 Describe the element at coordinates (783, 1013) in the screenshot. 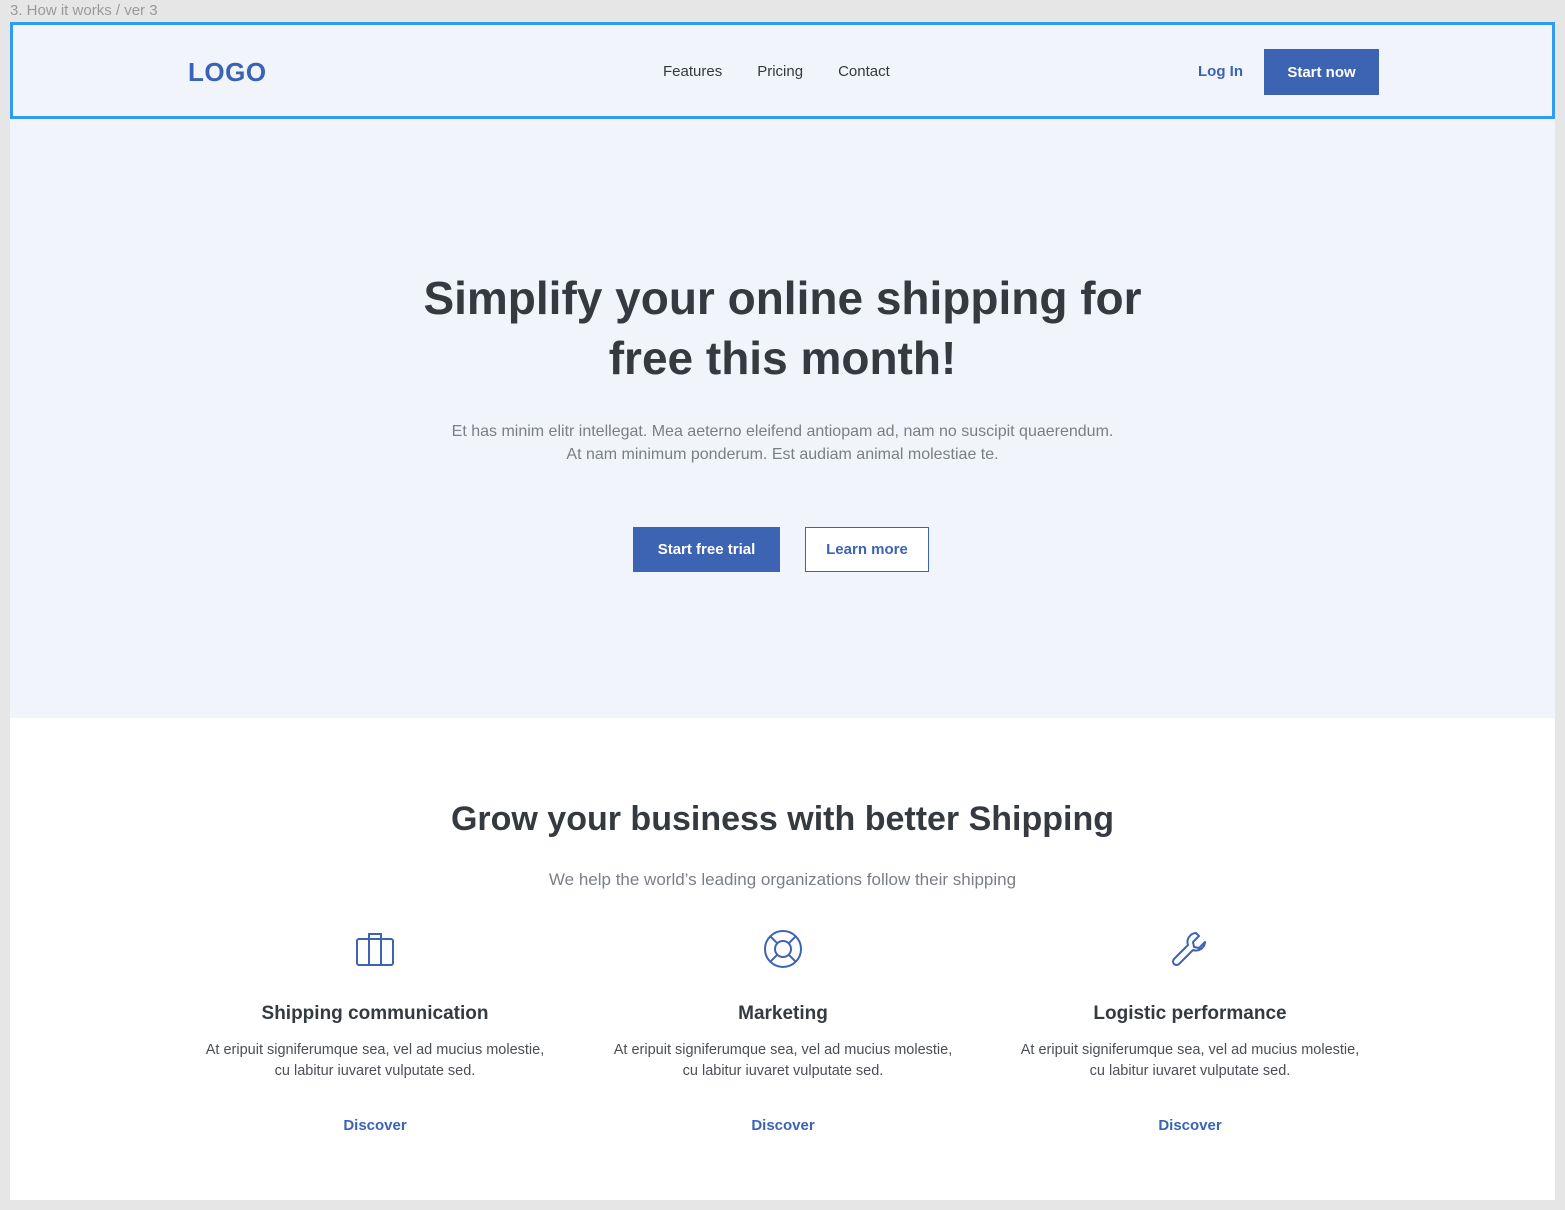

I see `feature-title: Marketing` at that location.